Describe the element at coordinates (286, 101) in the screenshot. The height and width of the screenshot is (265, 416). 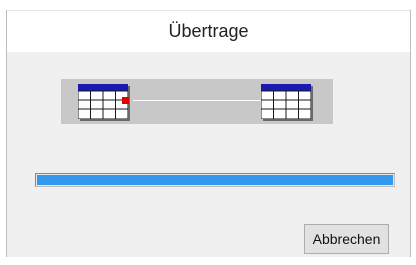
I see `target-table-icon` at that location.